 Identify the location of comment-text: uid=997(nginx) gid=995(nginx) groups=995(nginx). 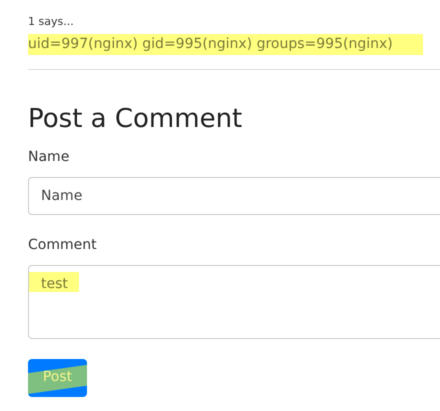
(225, 44).